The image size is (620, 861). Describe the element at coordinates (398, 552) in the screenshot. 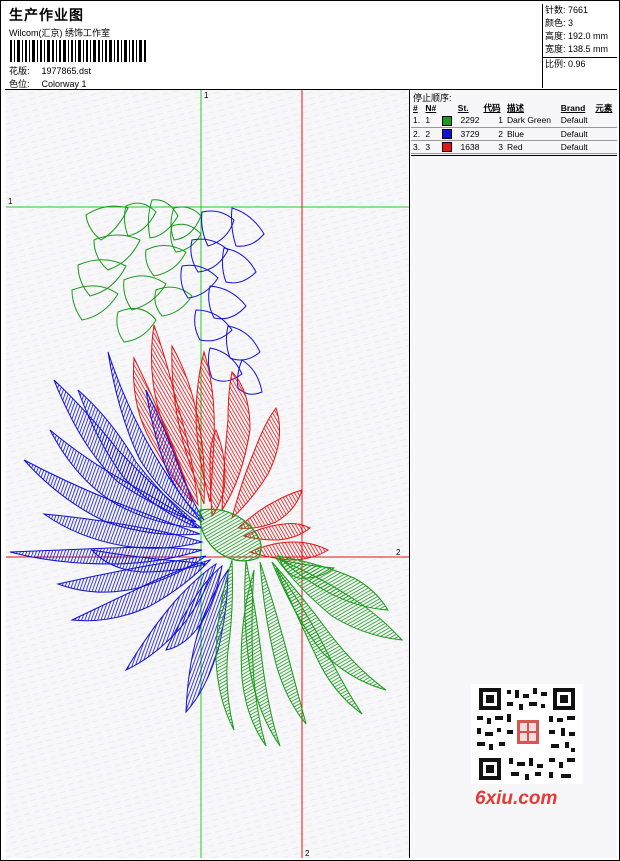

I see `axis-label-red-right: 2` at that location.